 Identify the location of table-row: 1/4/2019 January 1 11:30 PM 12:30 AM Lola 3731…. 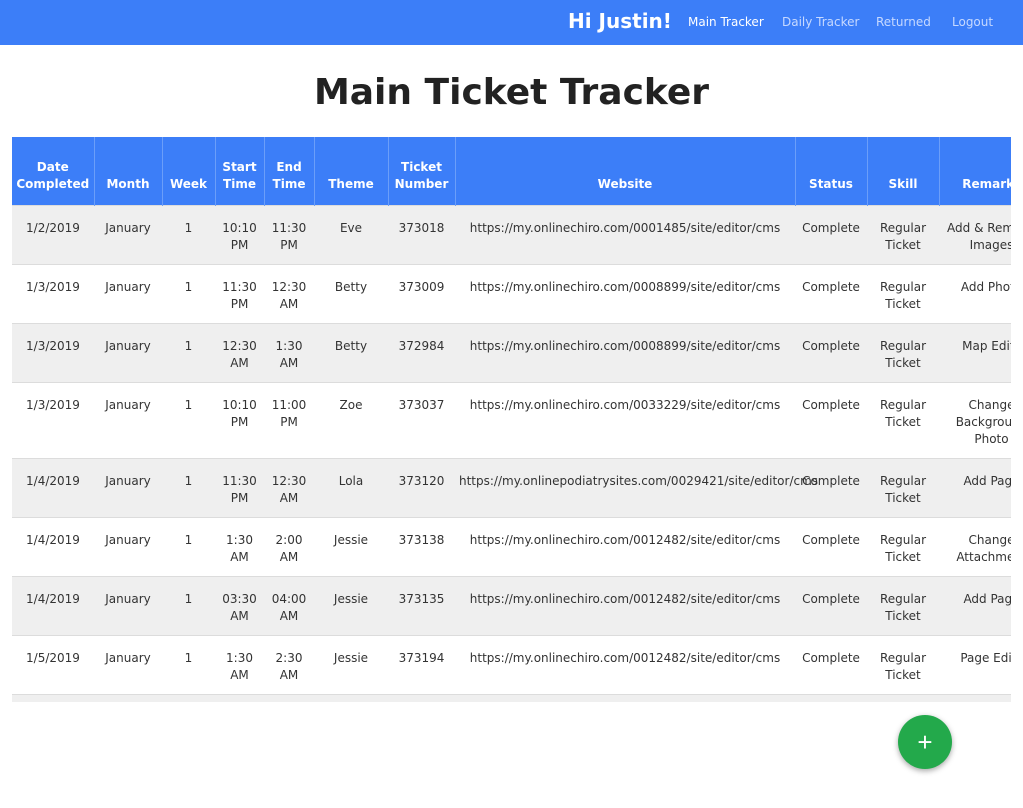
(511, 488).